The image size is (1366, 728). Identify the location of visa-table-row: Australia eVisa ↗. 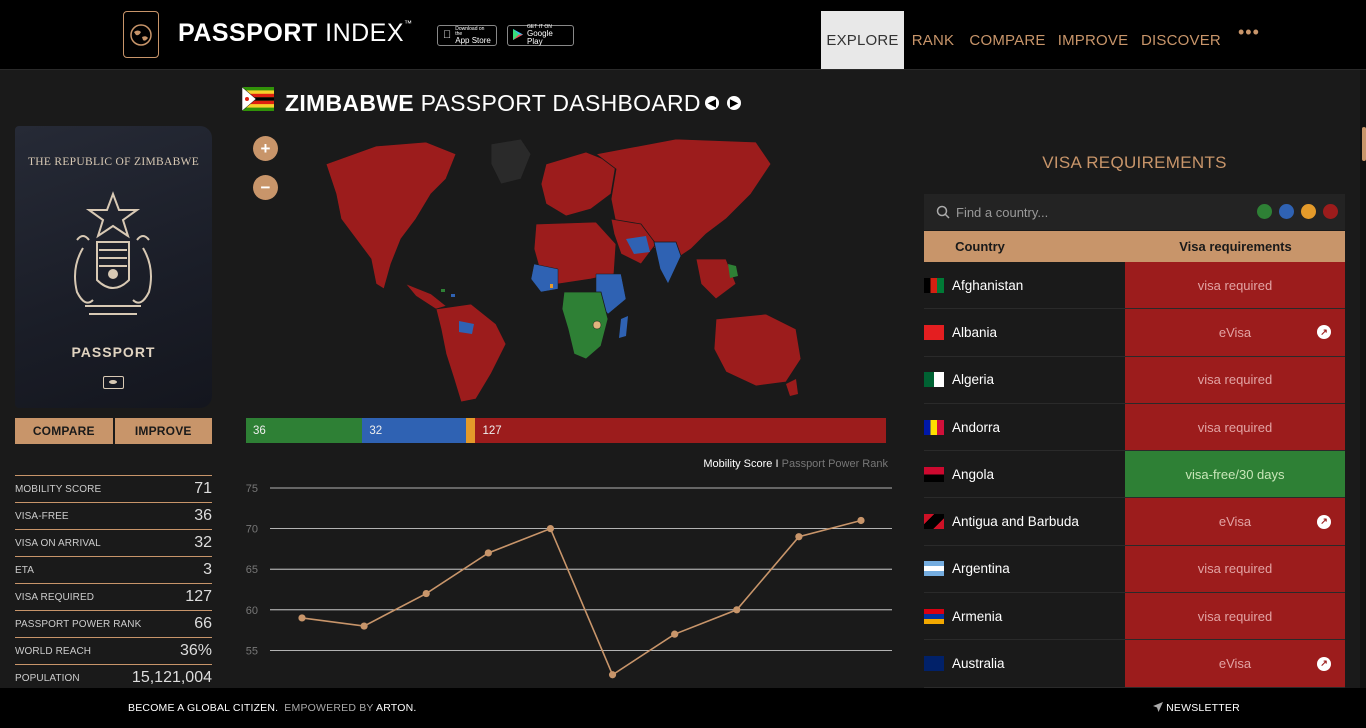
(1134, 664).